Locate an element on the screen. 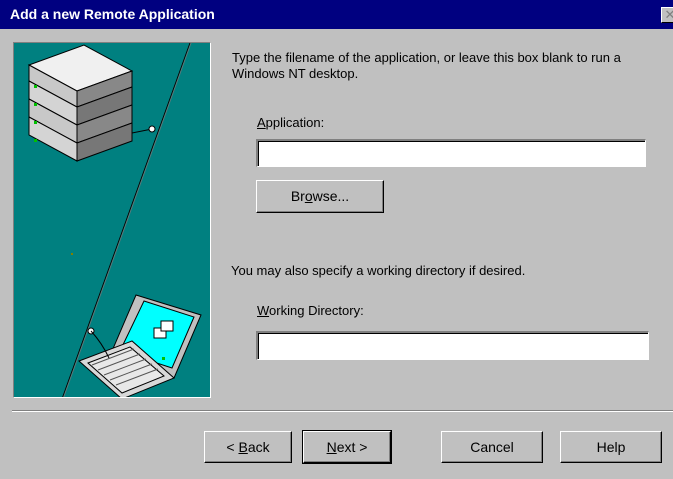 This screenshot has width=673, height=479. server-icon is located at coordinates (91, 103).